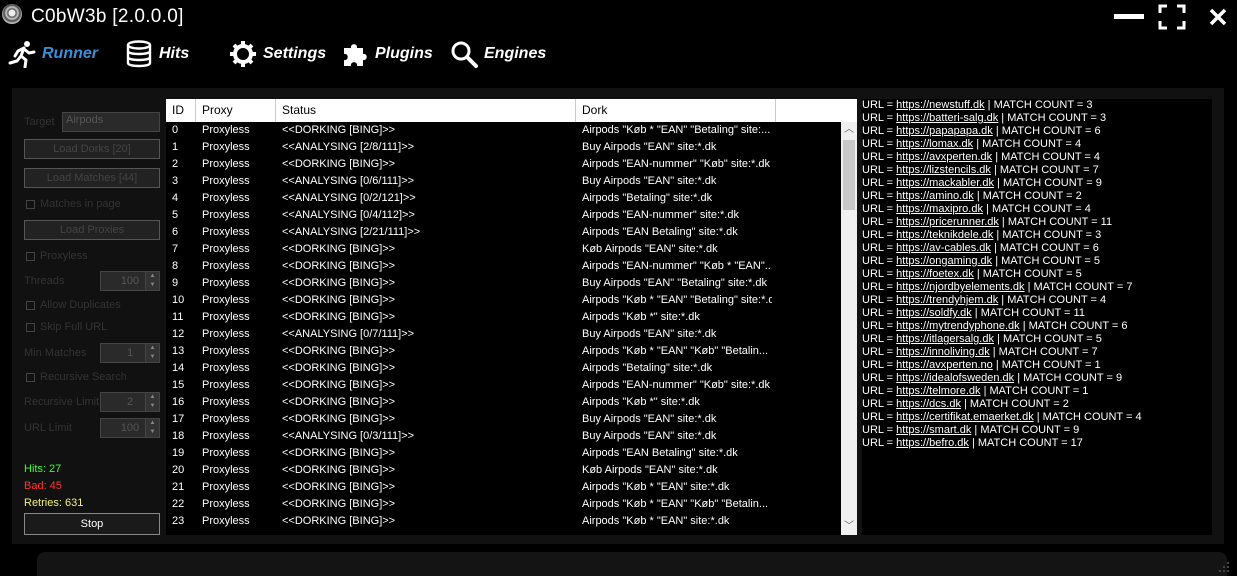 This screenshot has height=576, width=1237. Describe the element at coordinates (944, 157) in the screenshot. I see `result-url-link: https://avxperten.dk` at that location.